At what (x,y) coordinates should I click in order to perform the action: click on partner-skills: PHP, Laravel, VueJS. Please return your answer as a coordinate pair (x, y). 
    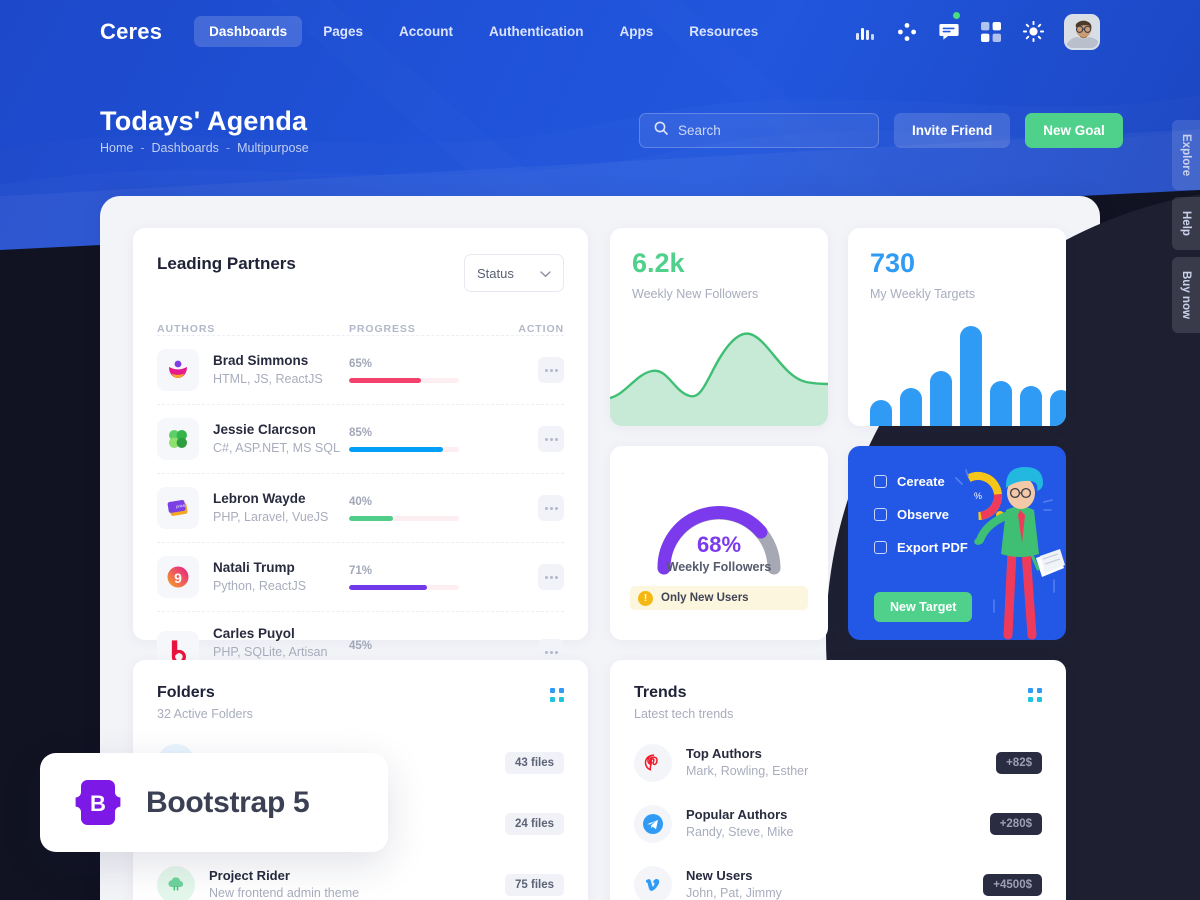
    Looking at the image, I should click on (271, 517).